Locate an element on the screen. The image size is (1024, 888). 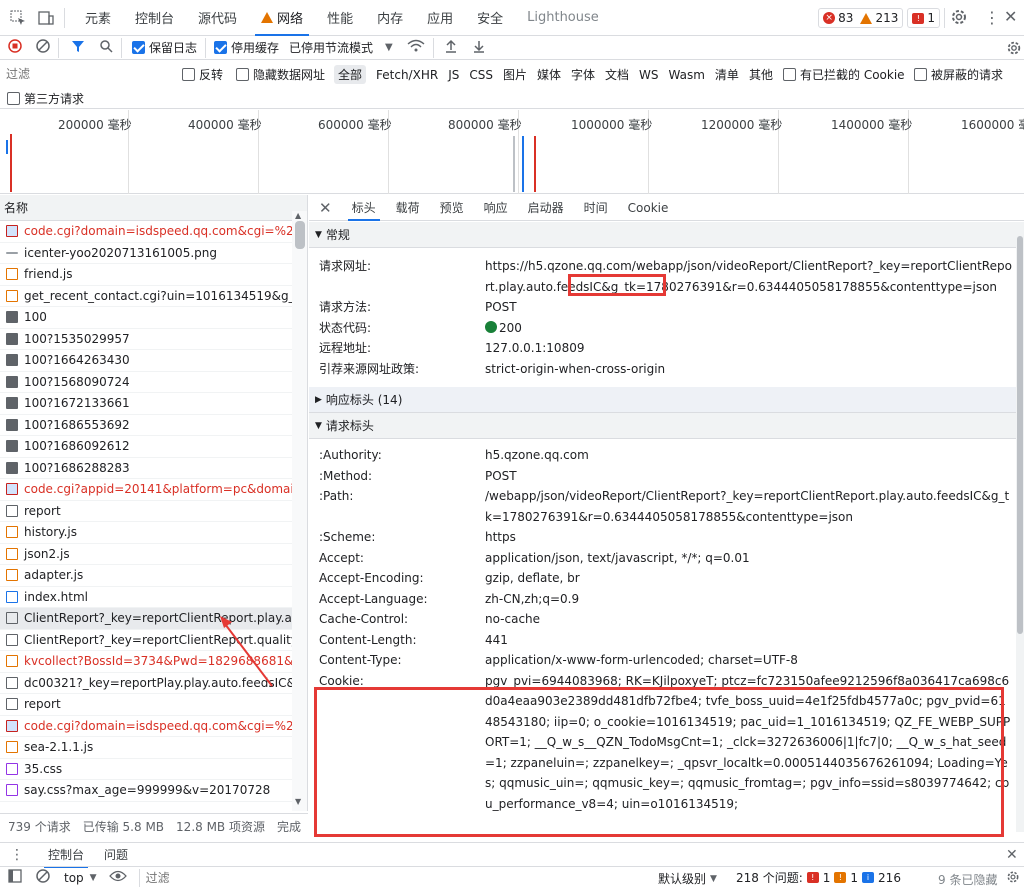
header-value: 441 is located at coordinates (750, 640).